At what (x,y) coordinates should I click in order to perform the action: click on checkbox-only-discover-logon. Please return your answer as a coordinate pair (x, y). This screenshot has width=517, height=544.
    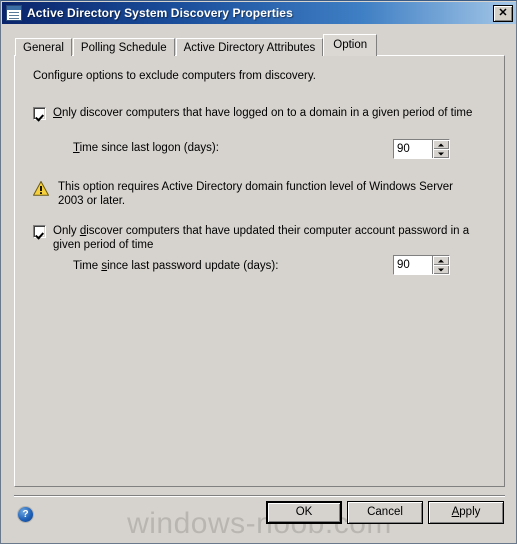
    Looking at the image, I should click on (39, 113).